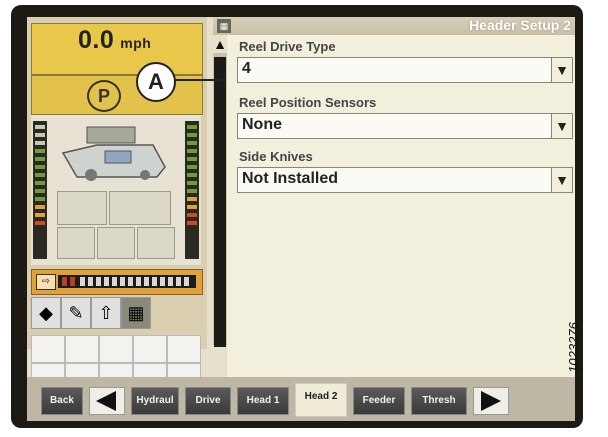  I want to click on tab-feeder: Feeder, so click(379, 401).